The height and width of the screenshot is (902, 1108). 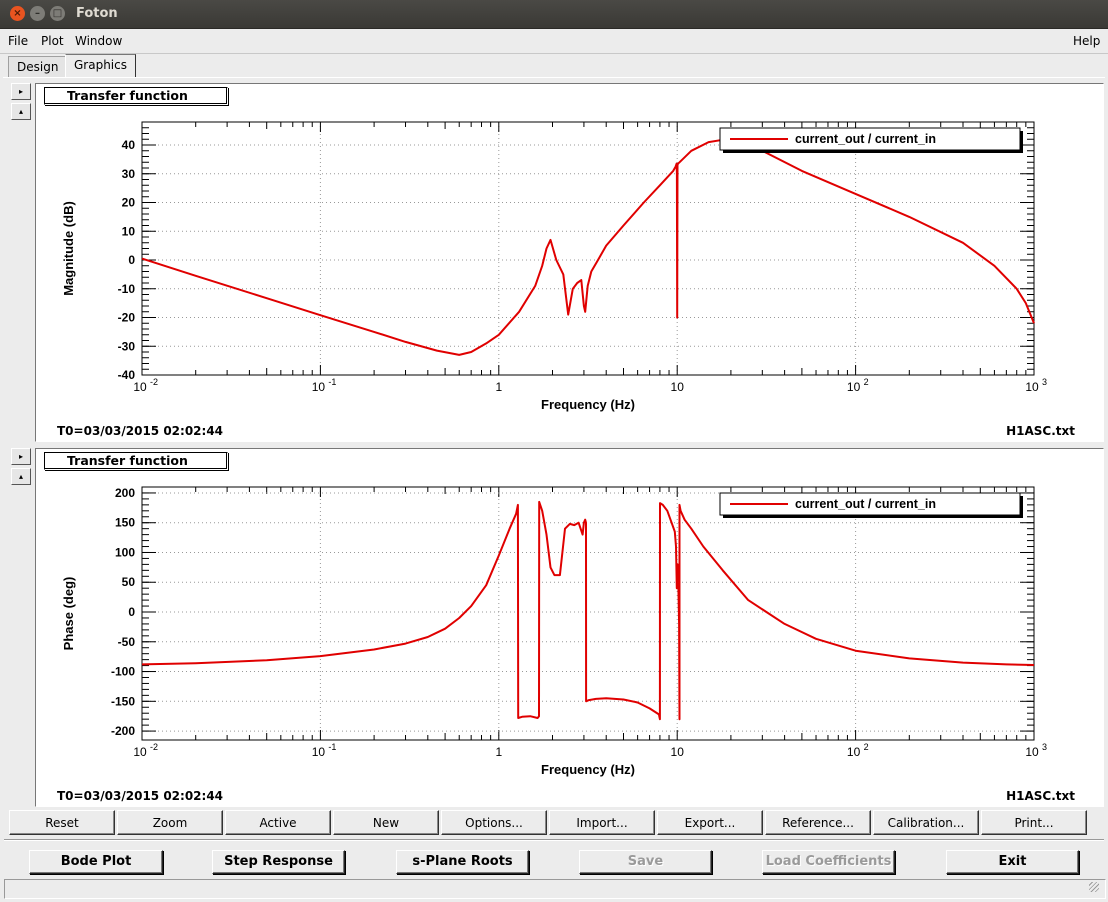 I want to click on y-tick-label: 200, so click(x=125, y=493).